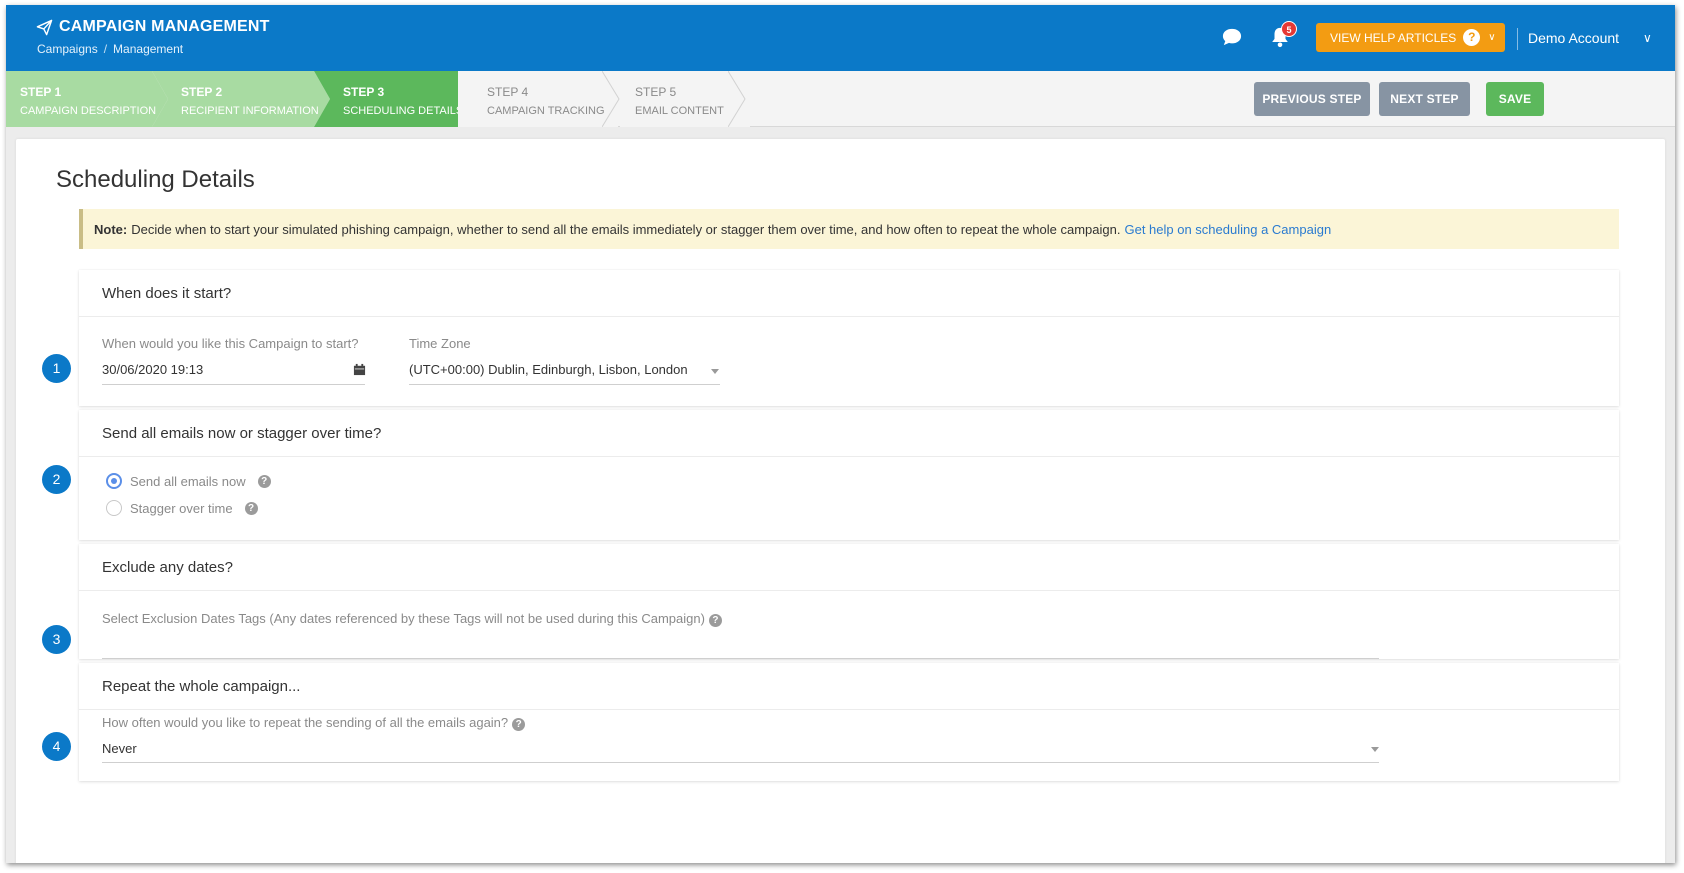 The width and height of the screenshot is (1684, 873). I want to click on option-send-now-label: Send all emails now, so click(188, 481).